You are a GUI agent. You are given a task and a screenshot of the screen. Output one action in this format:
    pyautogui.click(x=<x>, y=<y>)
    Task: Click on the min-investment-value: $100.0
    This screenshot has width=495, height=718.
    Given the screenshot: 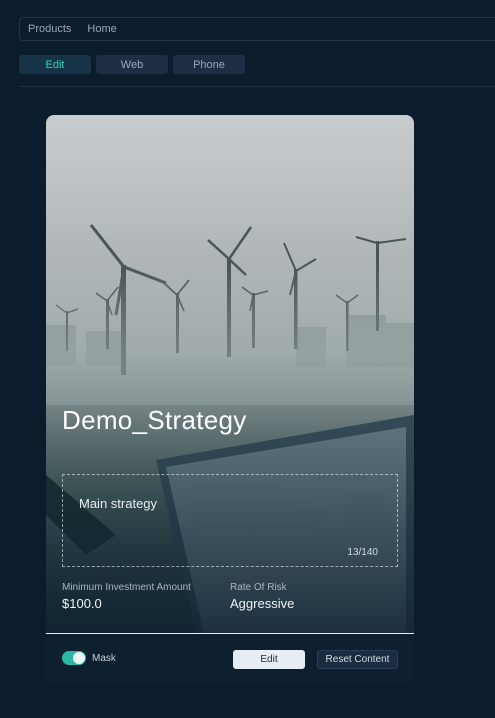 What is the action you would take?
    pyautogui.click(x=82, y=603)
    